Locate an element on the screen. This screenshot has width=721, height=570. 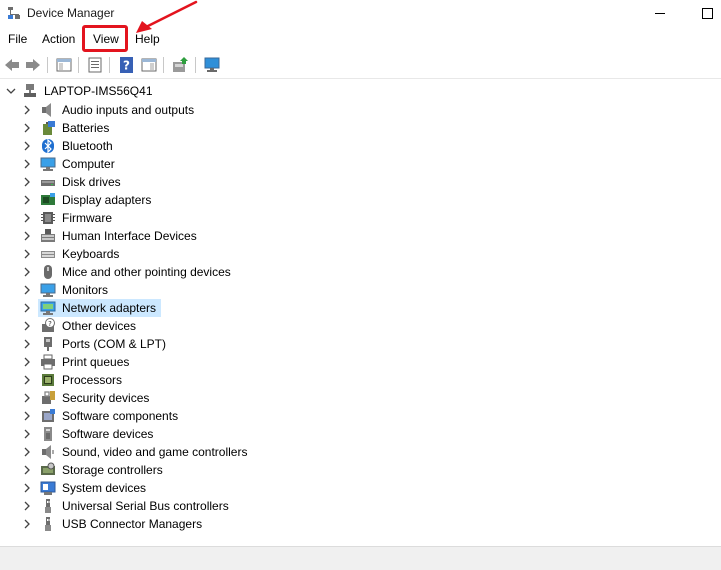
tree-category-label: Network adapters is located at coordinates (109, 308).